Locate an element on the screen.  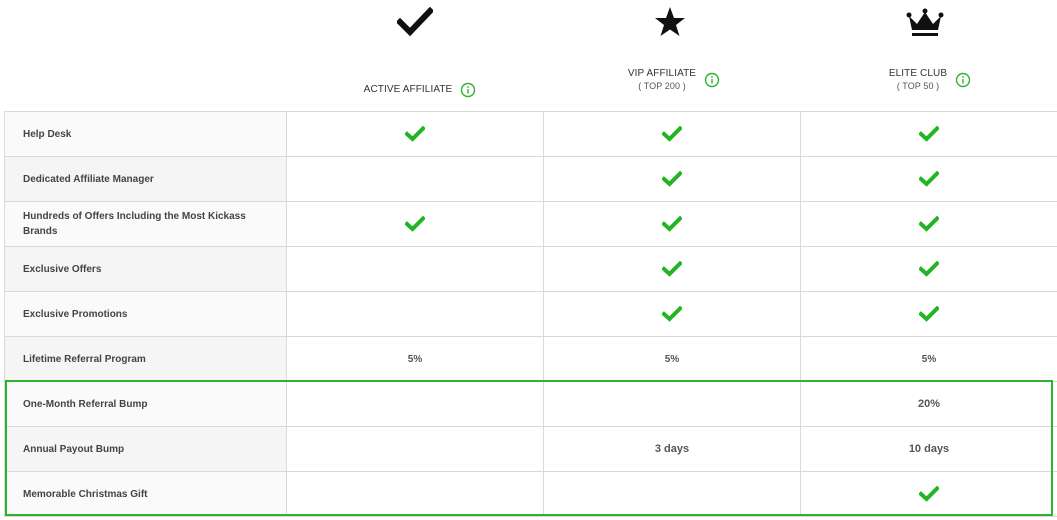
table-row: Dedicated Affiliate Manager is located at coordinates (530, 179).